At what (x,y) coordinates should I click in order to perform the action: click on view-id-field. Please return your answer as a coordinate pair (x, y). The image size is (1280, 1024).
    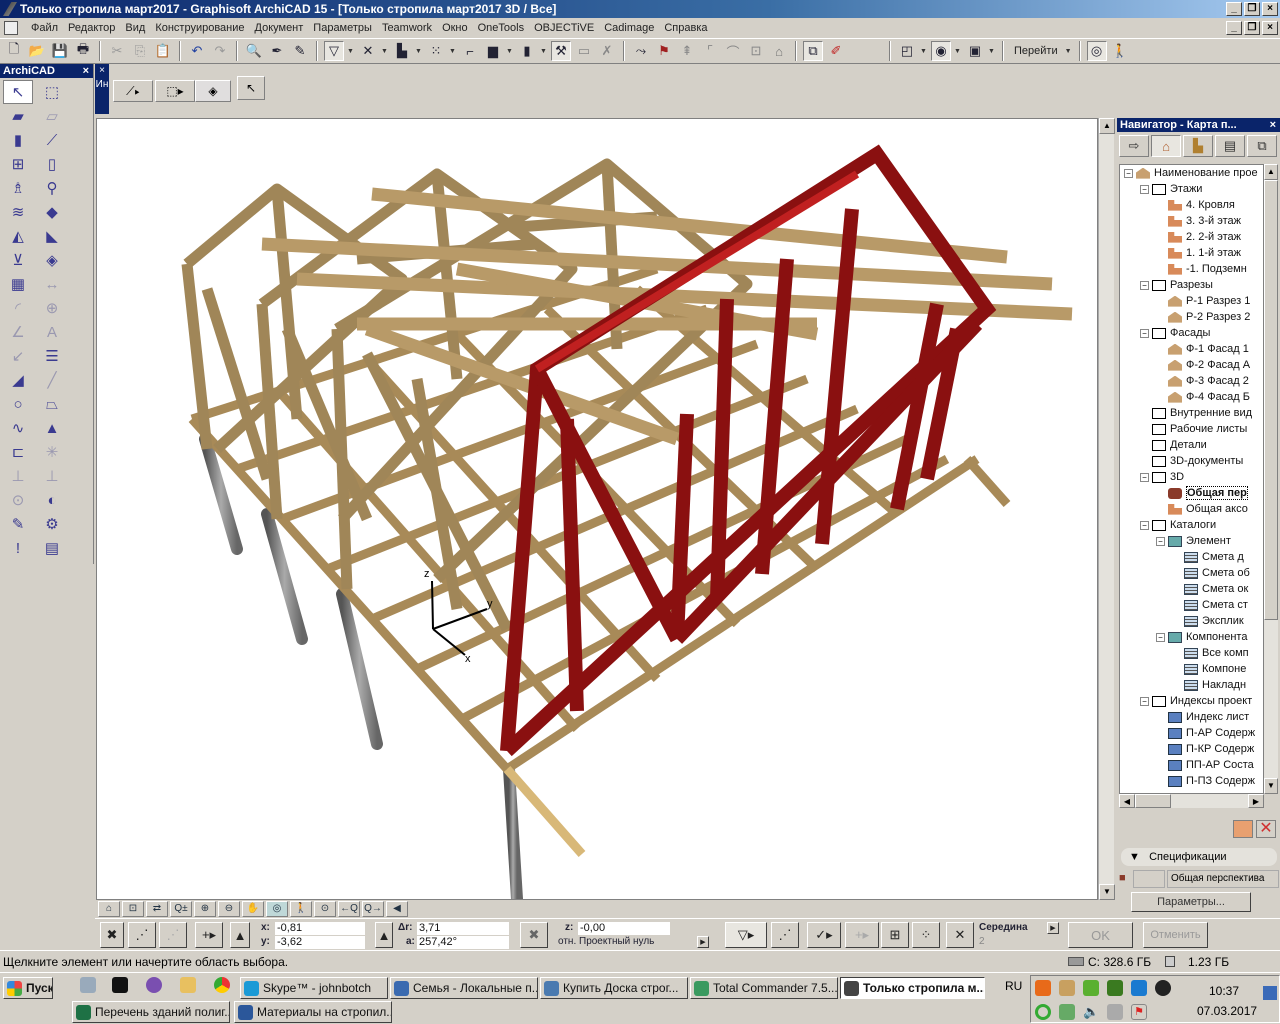
    Looking at the image, I should click on (1149, 879).